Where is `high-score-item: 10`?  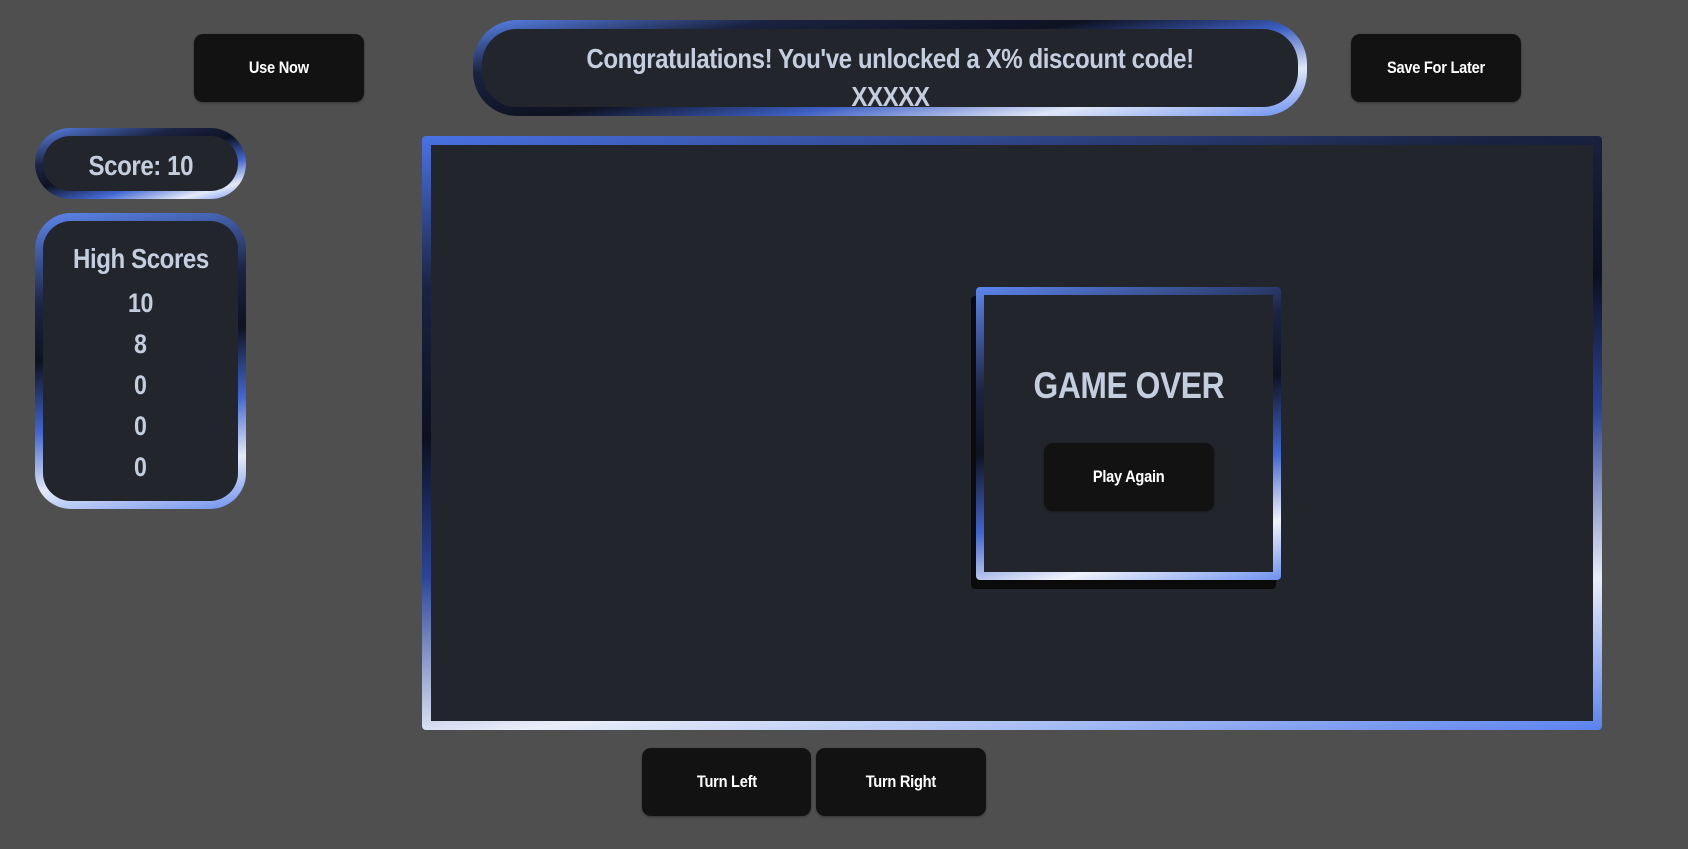
high-score-item: 10 is located at coordinates (140, 303).